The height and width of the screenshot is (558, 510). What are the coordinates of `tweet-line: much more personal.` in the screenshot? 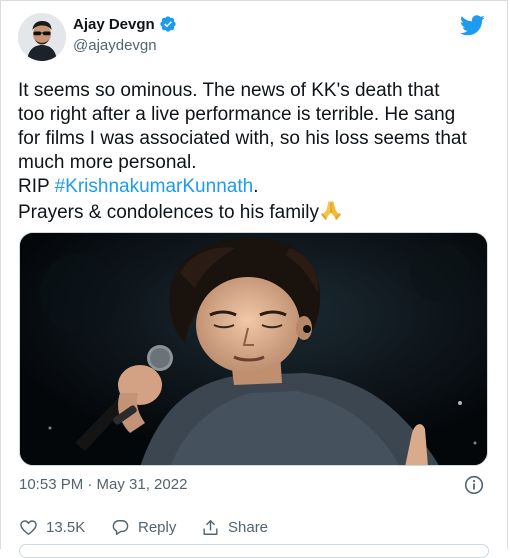 It's located at (107, 162).